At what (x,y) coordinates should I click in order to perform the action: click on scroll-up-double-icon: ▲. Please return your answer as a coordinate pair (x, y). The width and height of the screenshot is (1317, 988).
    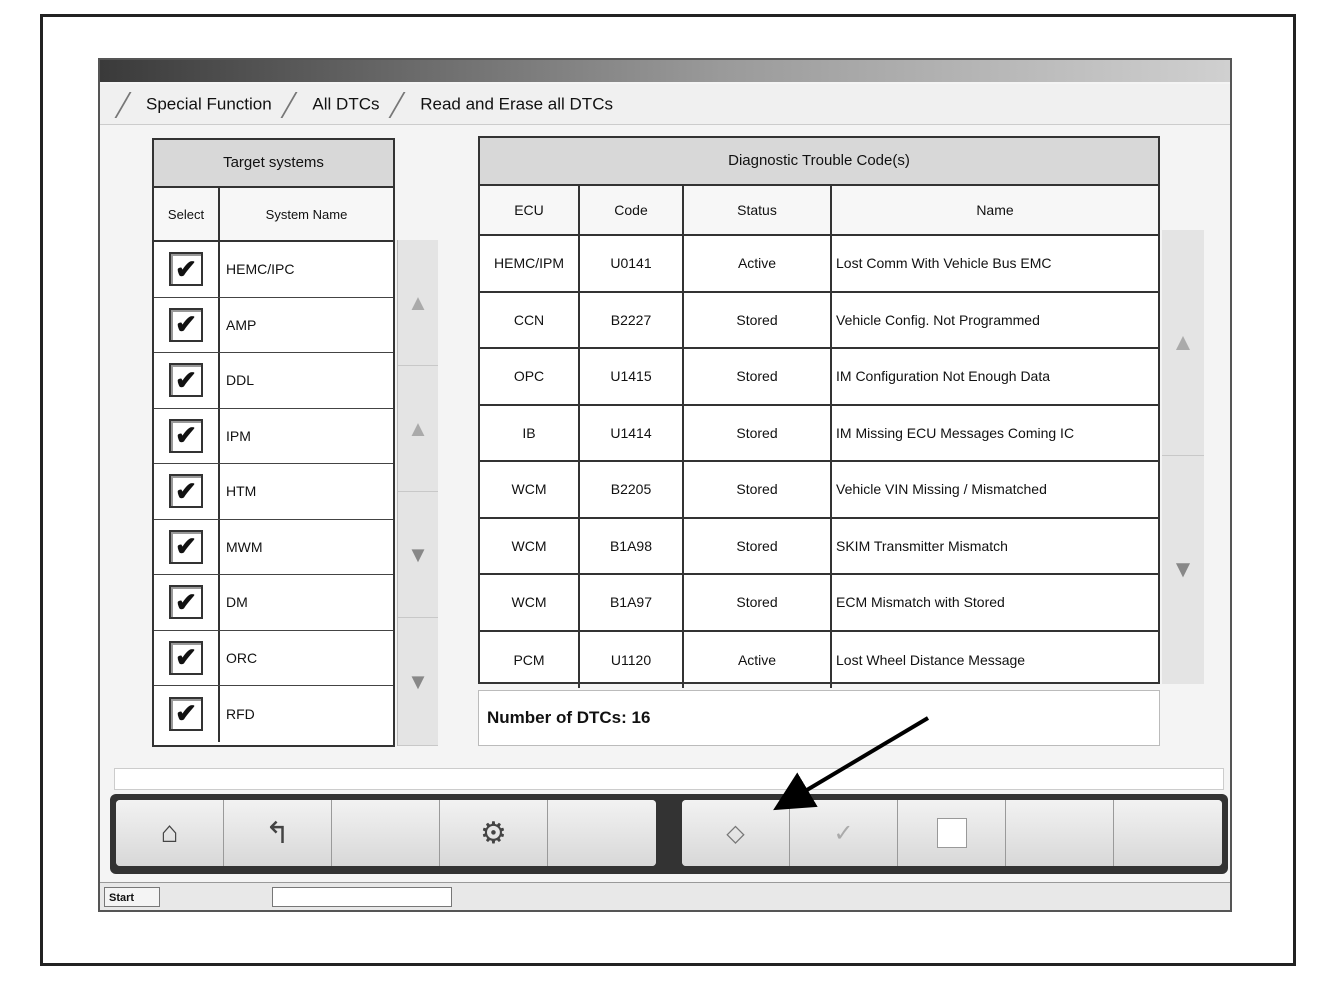
    Looking at the image, I should click on (418, 303).